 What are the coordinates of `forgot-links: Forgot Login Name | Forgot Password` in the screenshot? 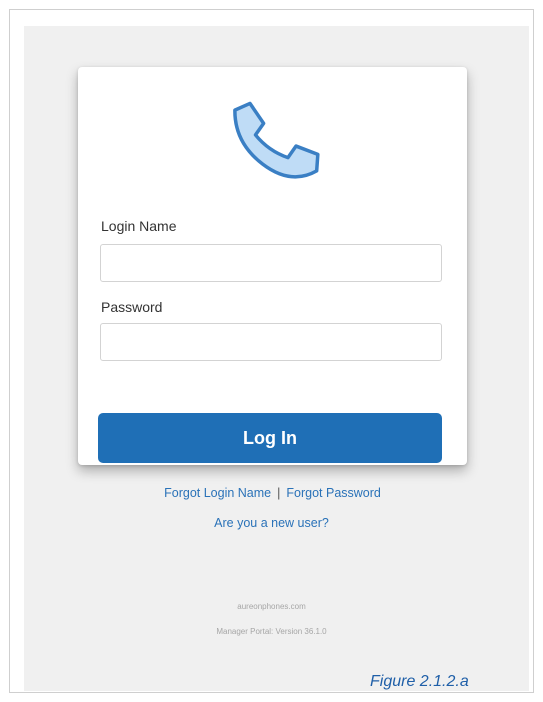 It's located at (272, 493).